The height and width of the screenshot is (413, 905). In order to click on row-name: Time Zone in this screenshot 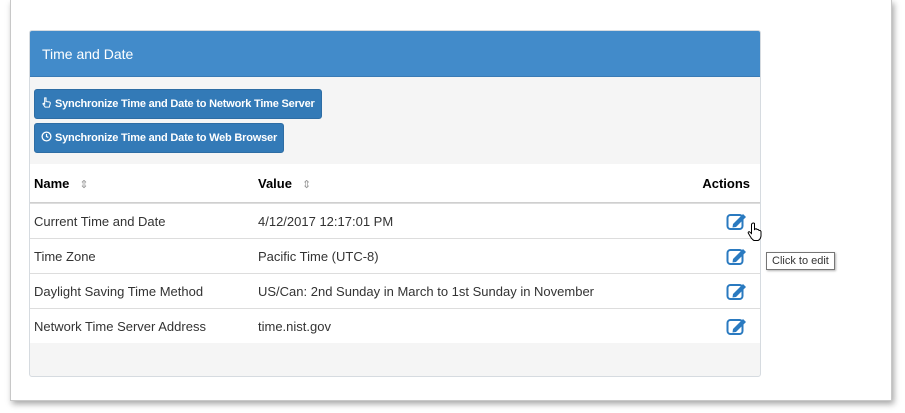, I will do `click(65, 256)`.